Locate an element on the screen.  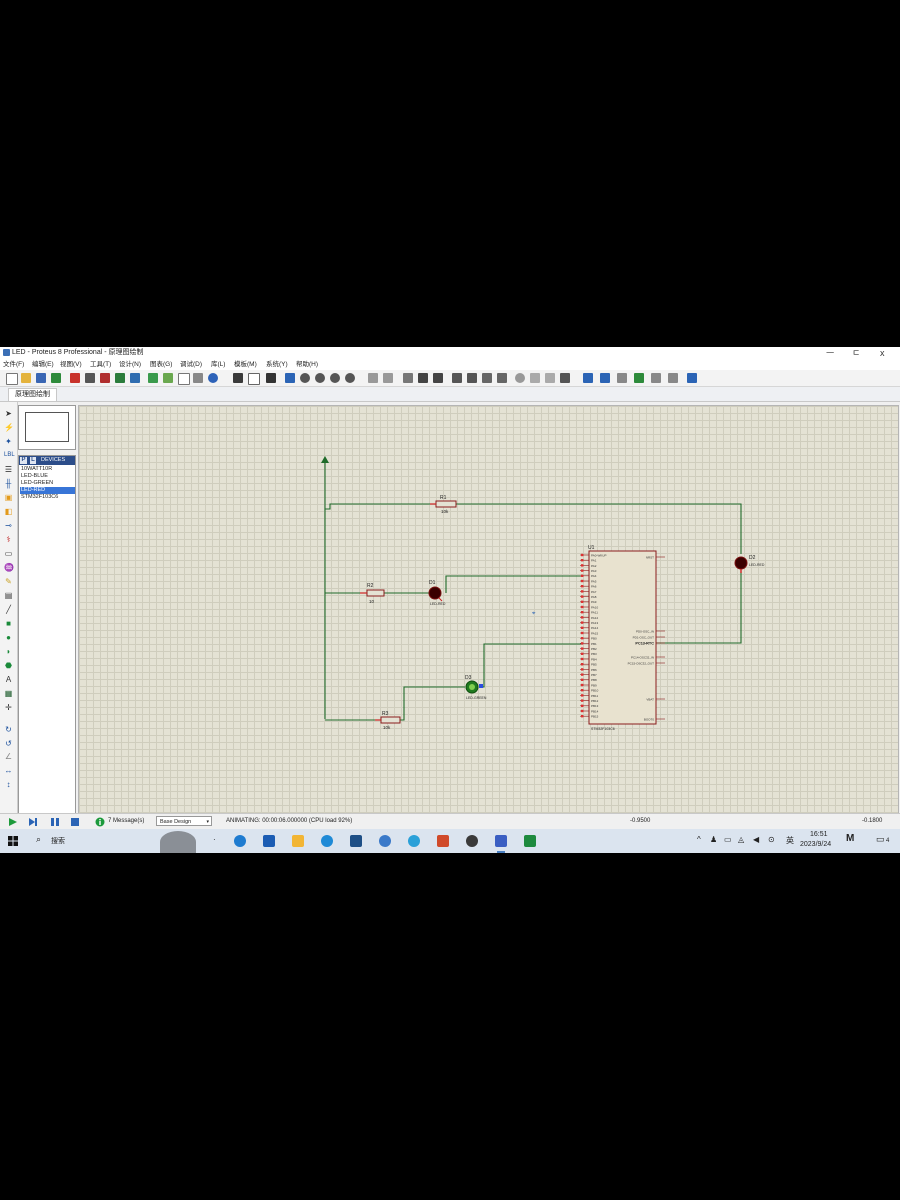
wire-label-icon: LBL is located at coordinates (9, 455).